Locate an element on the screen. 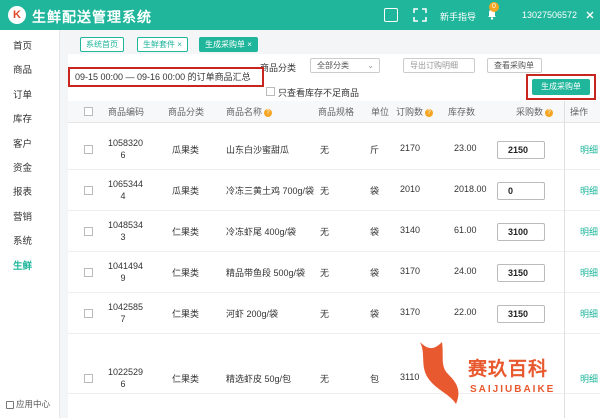 The width and height of the screenshot is (600, 418). app-title: 生鲜配送管理系统 is located at coordinates (92, 17).